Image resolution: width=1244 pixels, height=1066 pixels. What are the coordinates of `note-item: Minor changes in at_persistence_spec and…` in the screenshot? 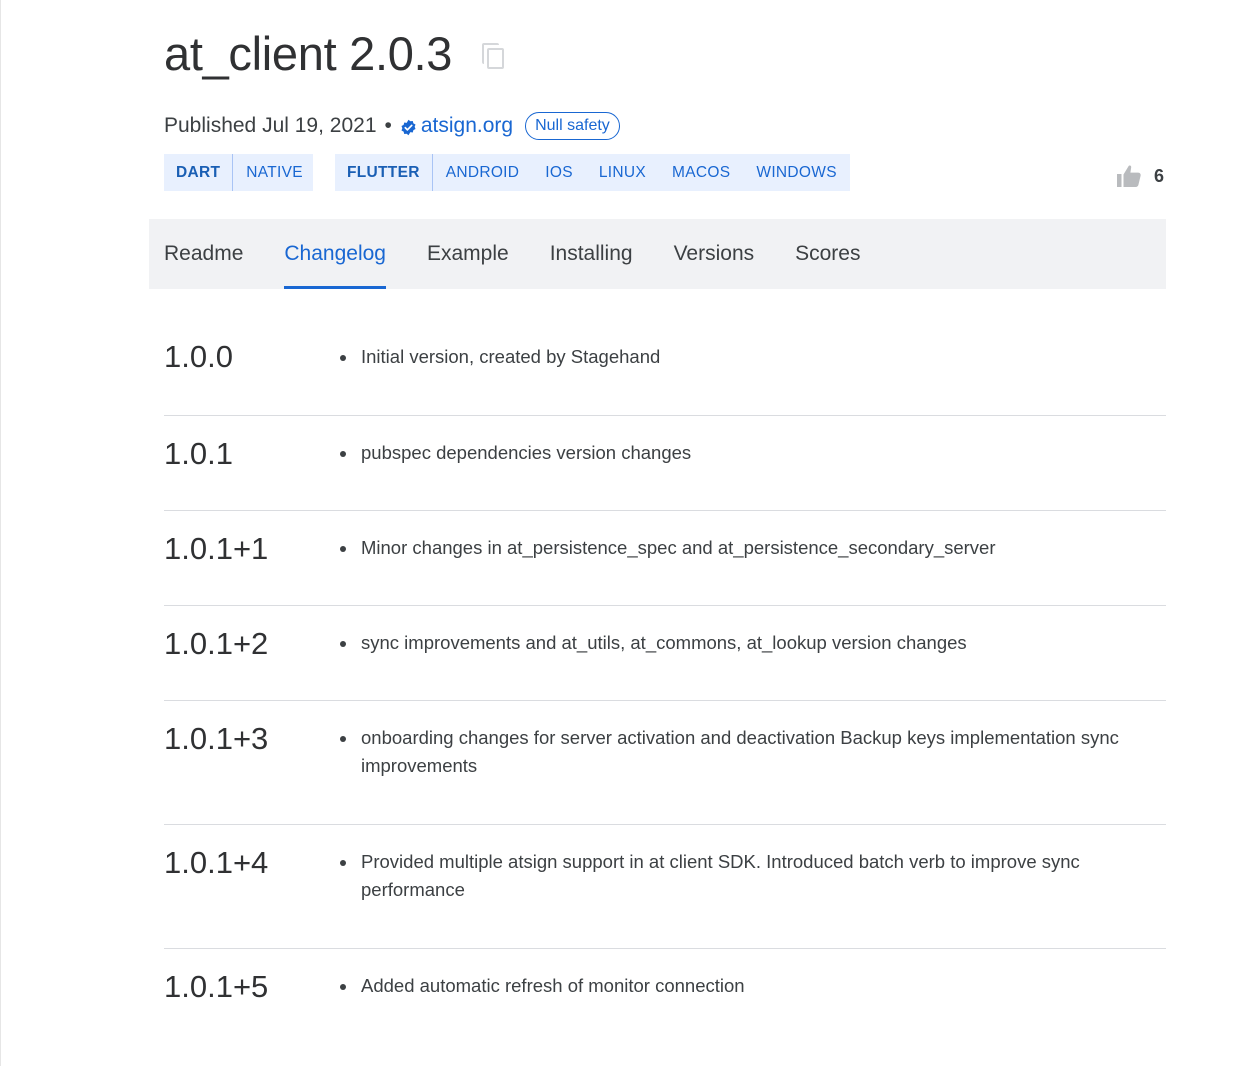 It's located at (753, 548).